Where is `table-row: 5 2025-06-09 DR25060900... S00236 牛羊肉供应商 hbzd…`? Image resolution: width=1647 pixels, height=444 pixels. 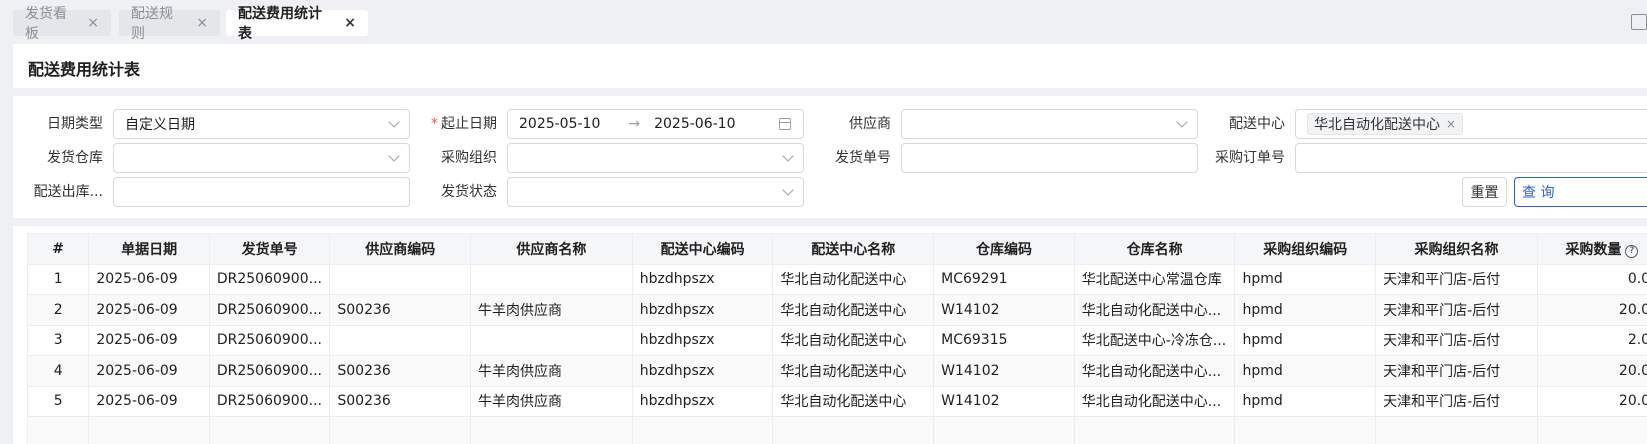
table-row: 5 2025-06-09 DR25060900... S00236 牛羊肉供应商 hbzd… is located at coordinates (836, 401).